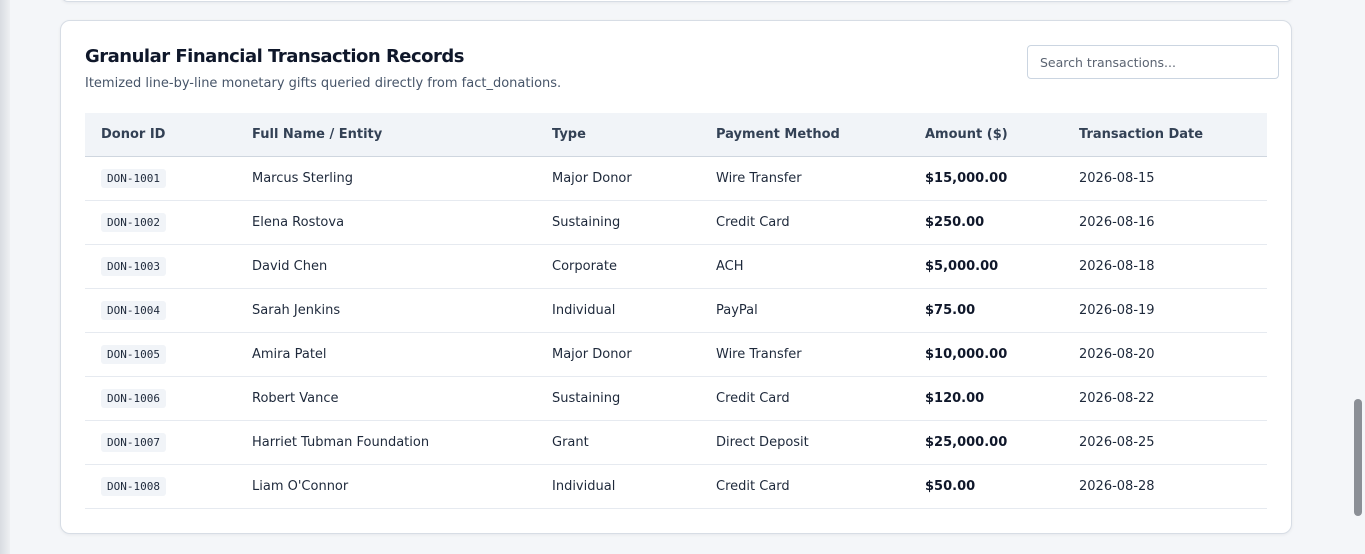  Describe the element at coordinates (5, 277) in the screenshot. I see `left-edge-shadow` at that location.